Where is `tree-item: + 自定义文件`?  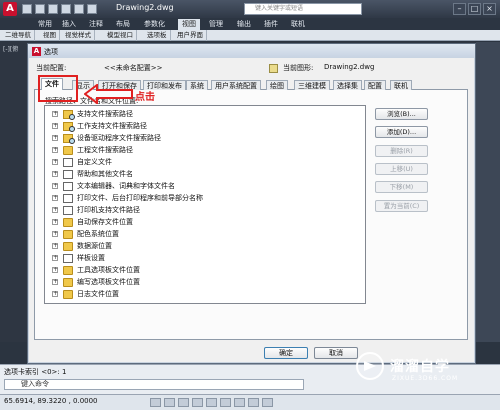 tree-item: + 自定义文件 is located at coordinates (205, 162).